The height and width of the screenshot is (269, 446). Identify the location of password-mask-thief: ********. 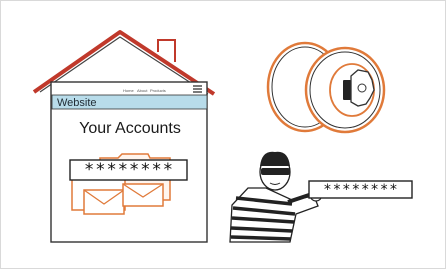
(361, 189).